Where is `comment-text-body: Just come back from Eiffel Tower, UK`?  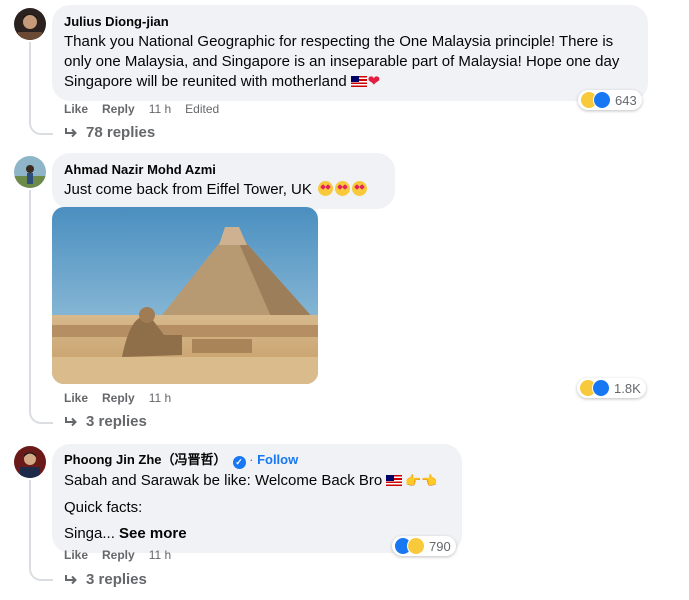 comment-text-body: Just come back from Eiffel Tower, UK is located at coordinates (188, 189).